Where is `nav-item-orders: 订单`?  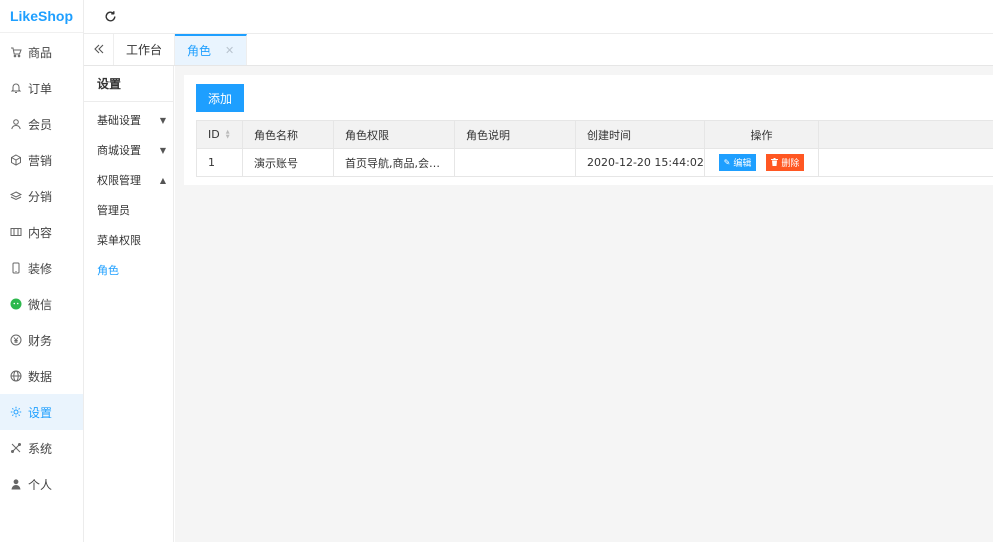
nav-item-orders: 订单 is located at coordinates (41, 88).